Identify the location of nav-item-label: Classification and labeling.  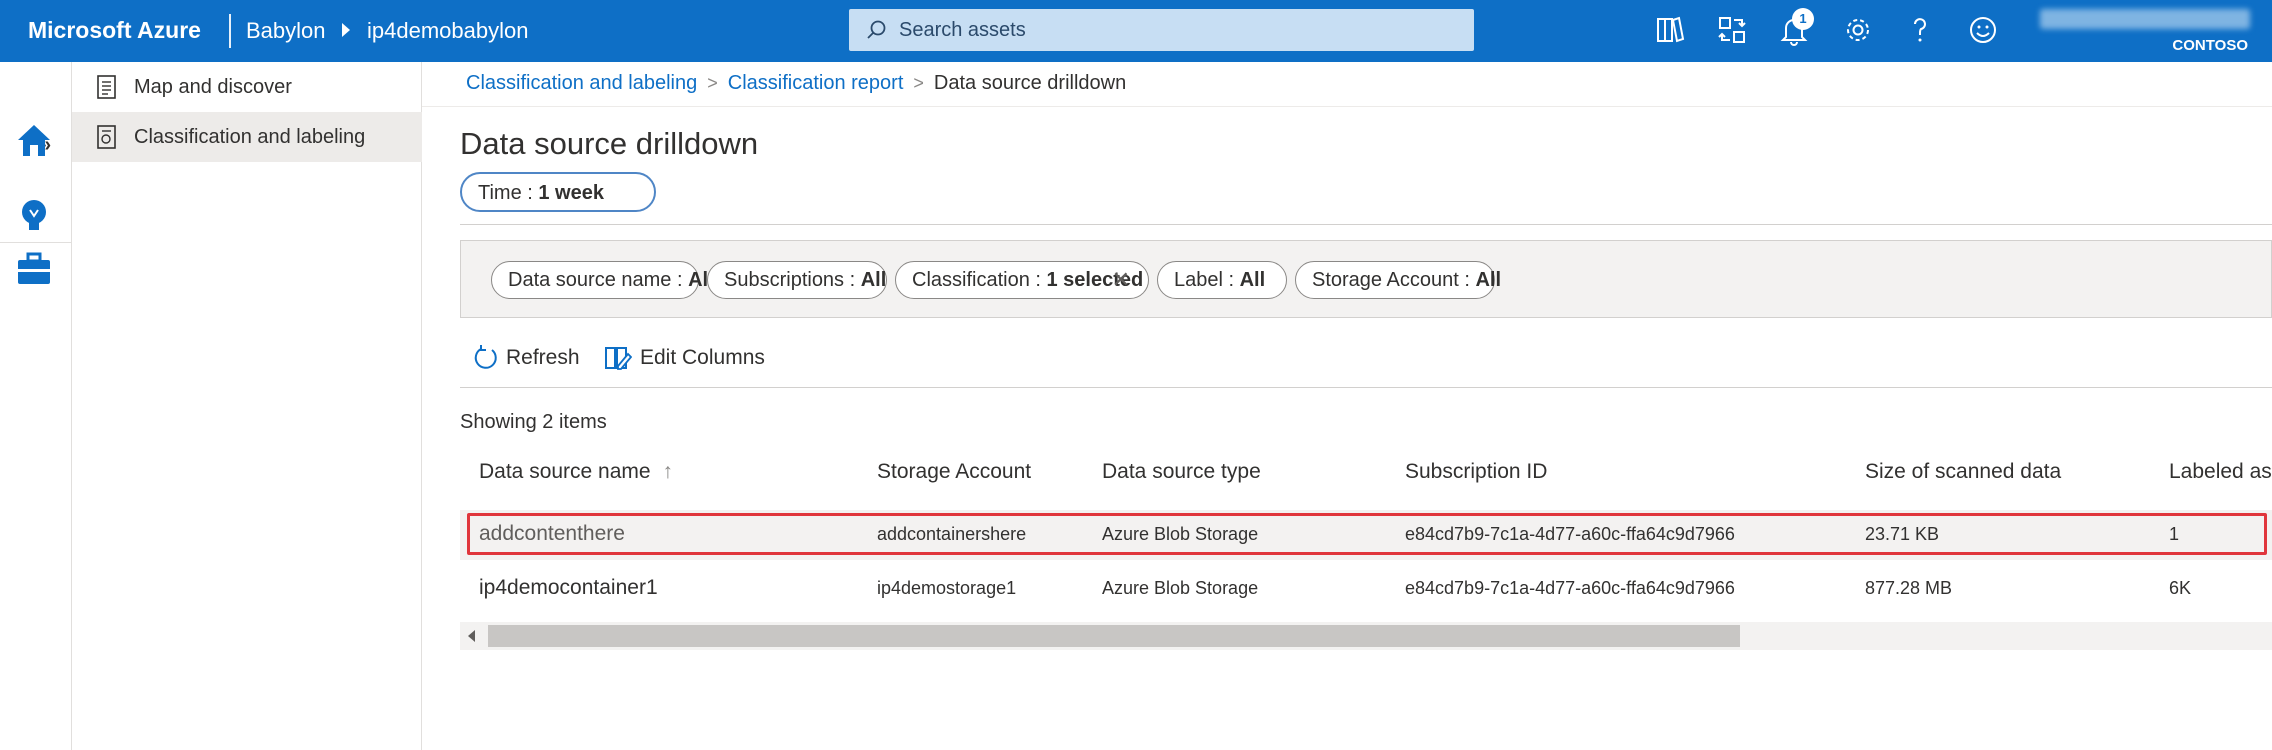
(250, 137).